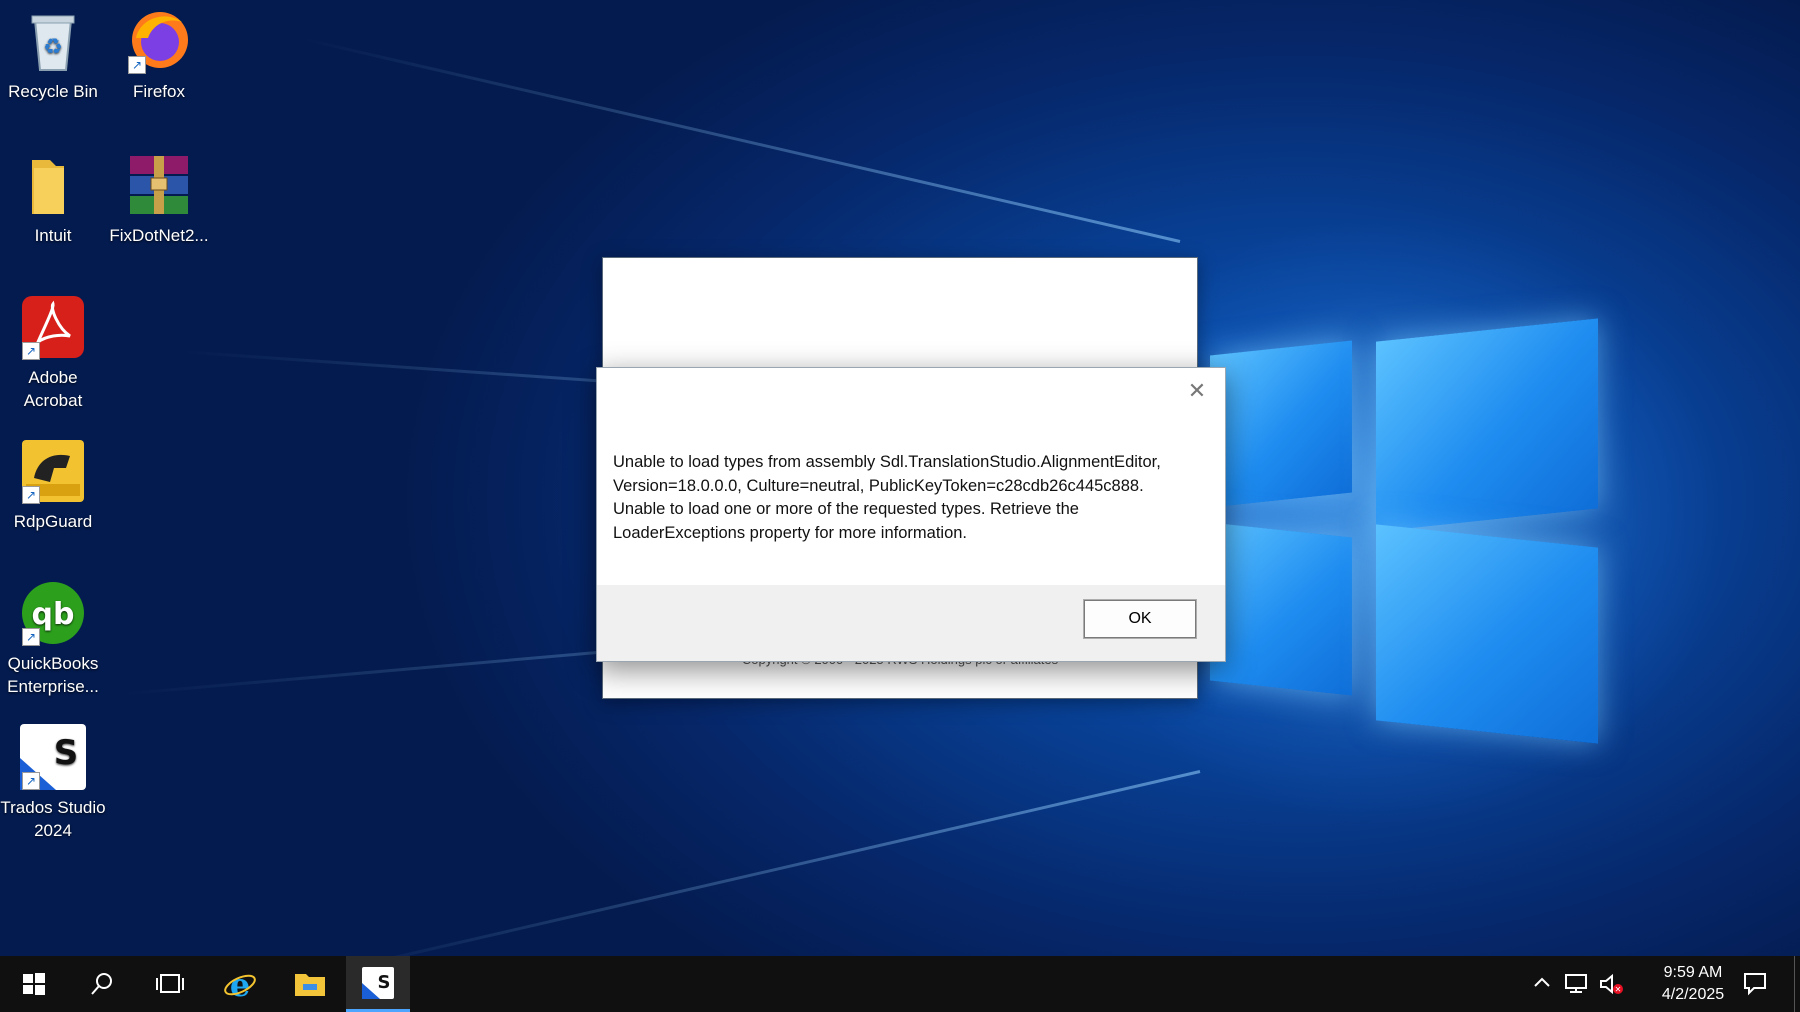  Describe the element at coordinates (911, 623) in the screenshot. I see `dialog-footer: OK` at that location.